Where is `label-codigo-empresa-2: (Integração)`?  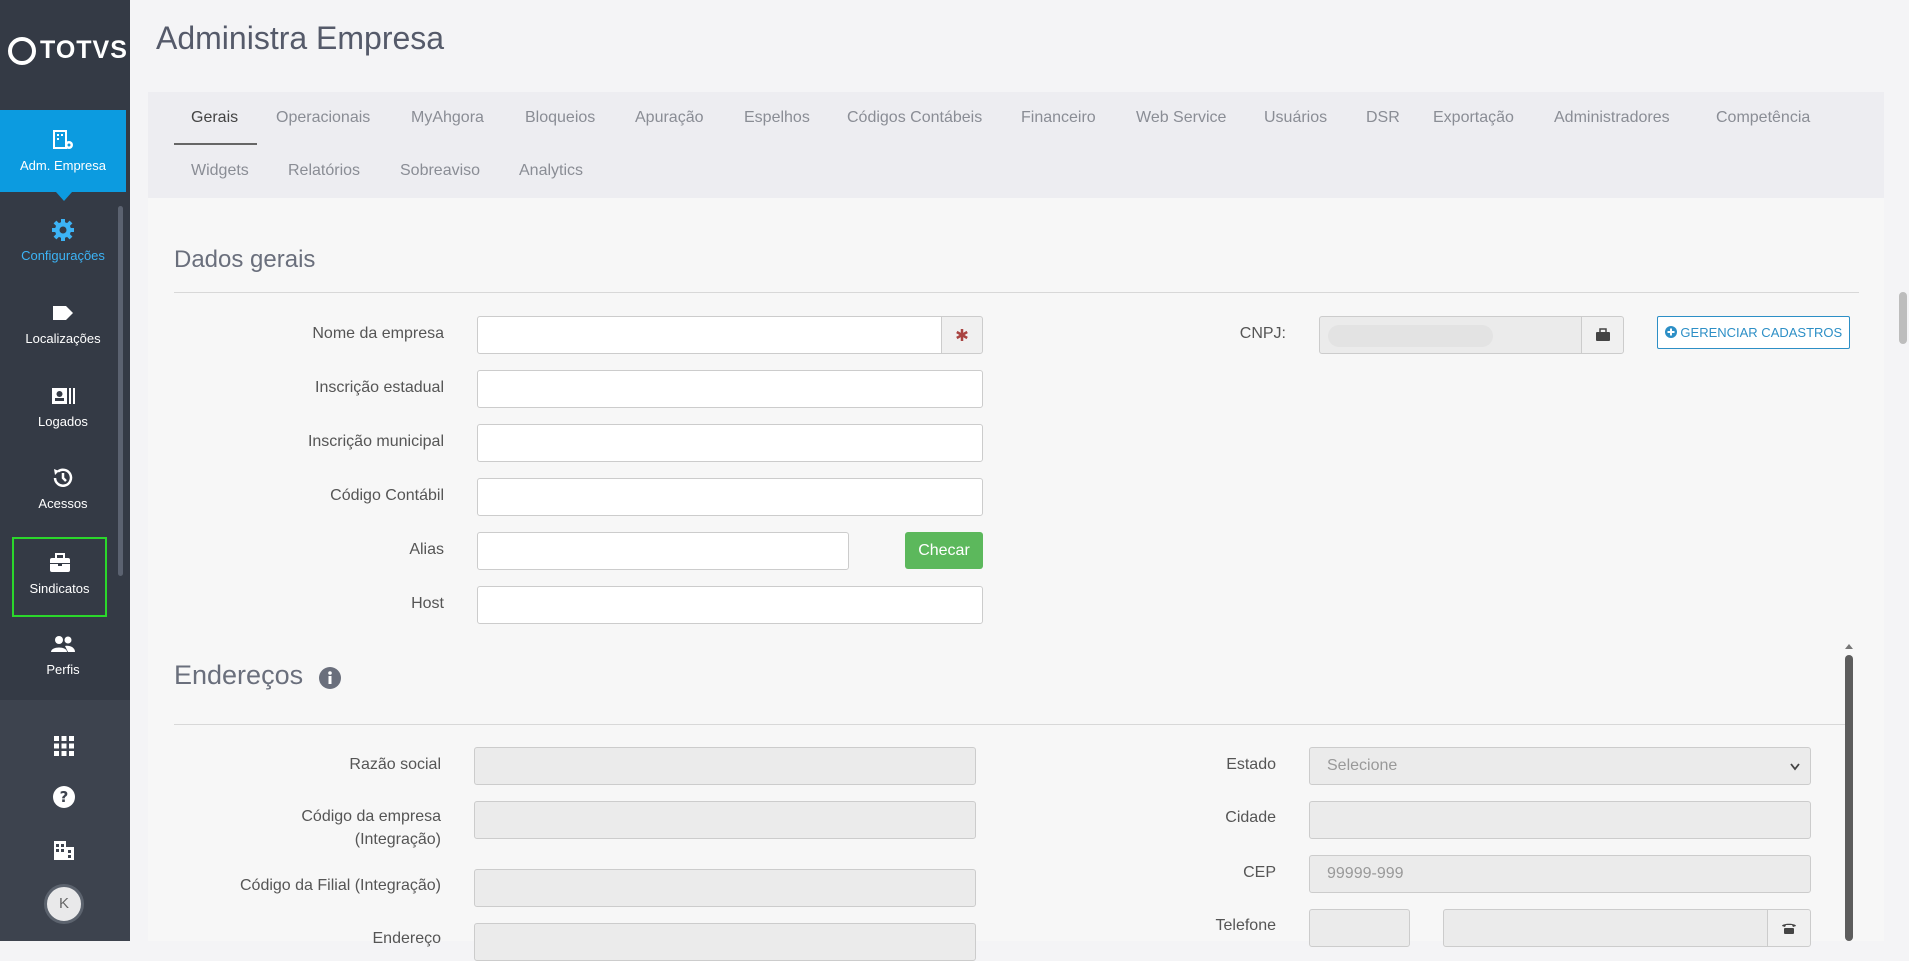 label-codigo-empresa-2: (Integração) is located at coordinates (397, 839).